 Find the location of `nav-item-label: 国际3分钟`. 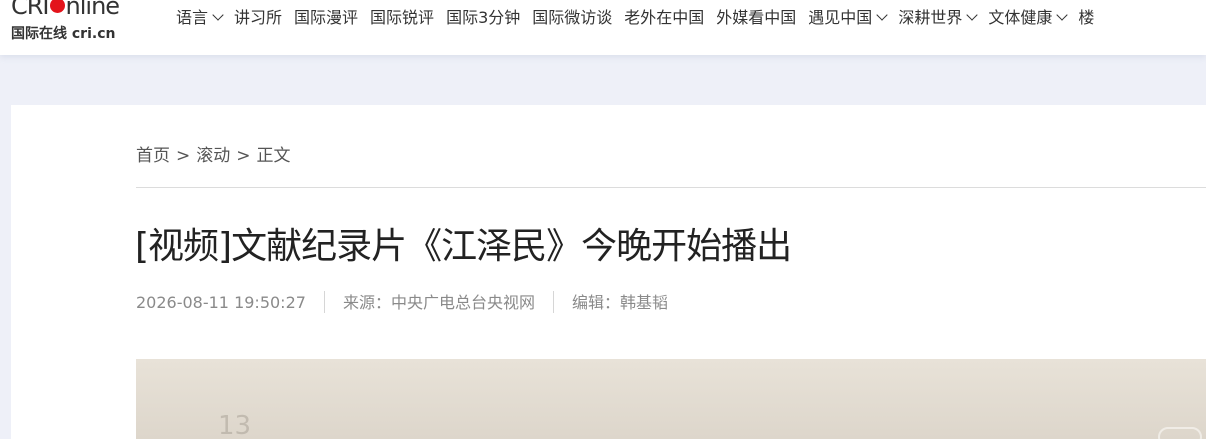

nav-item-label: 国际3分钟 is located at coordinates (483, 17).